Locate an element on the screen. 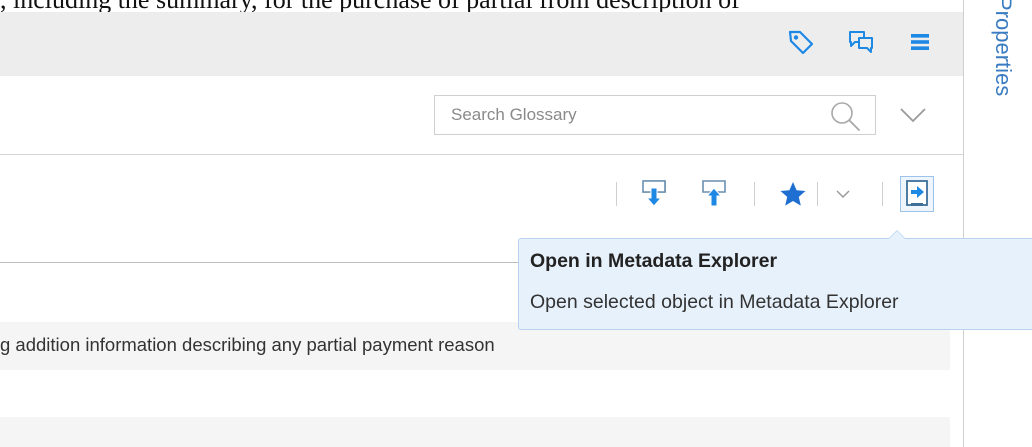 Image resolution: width=1032 pixels, height=447 pixels. open-in-metadata-explorer-icon is located at coordinates (917, 194).